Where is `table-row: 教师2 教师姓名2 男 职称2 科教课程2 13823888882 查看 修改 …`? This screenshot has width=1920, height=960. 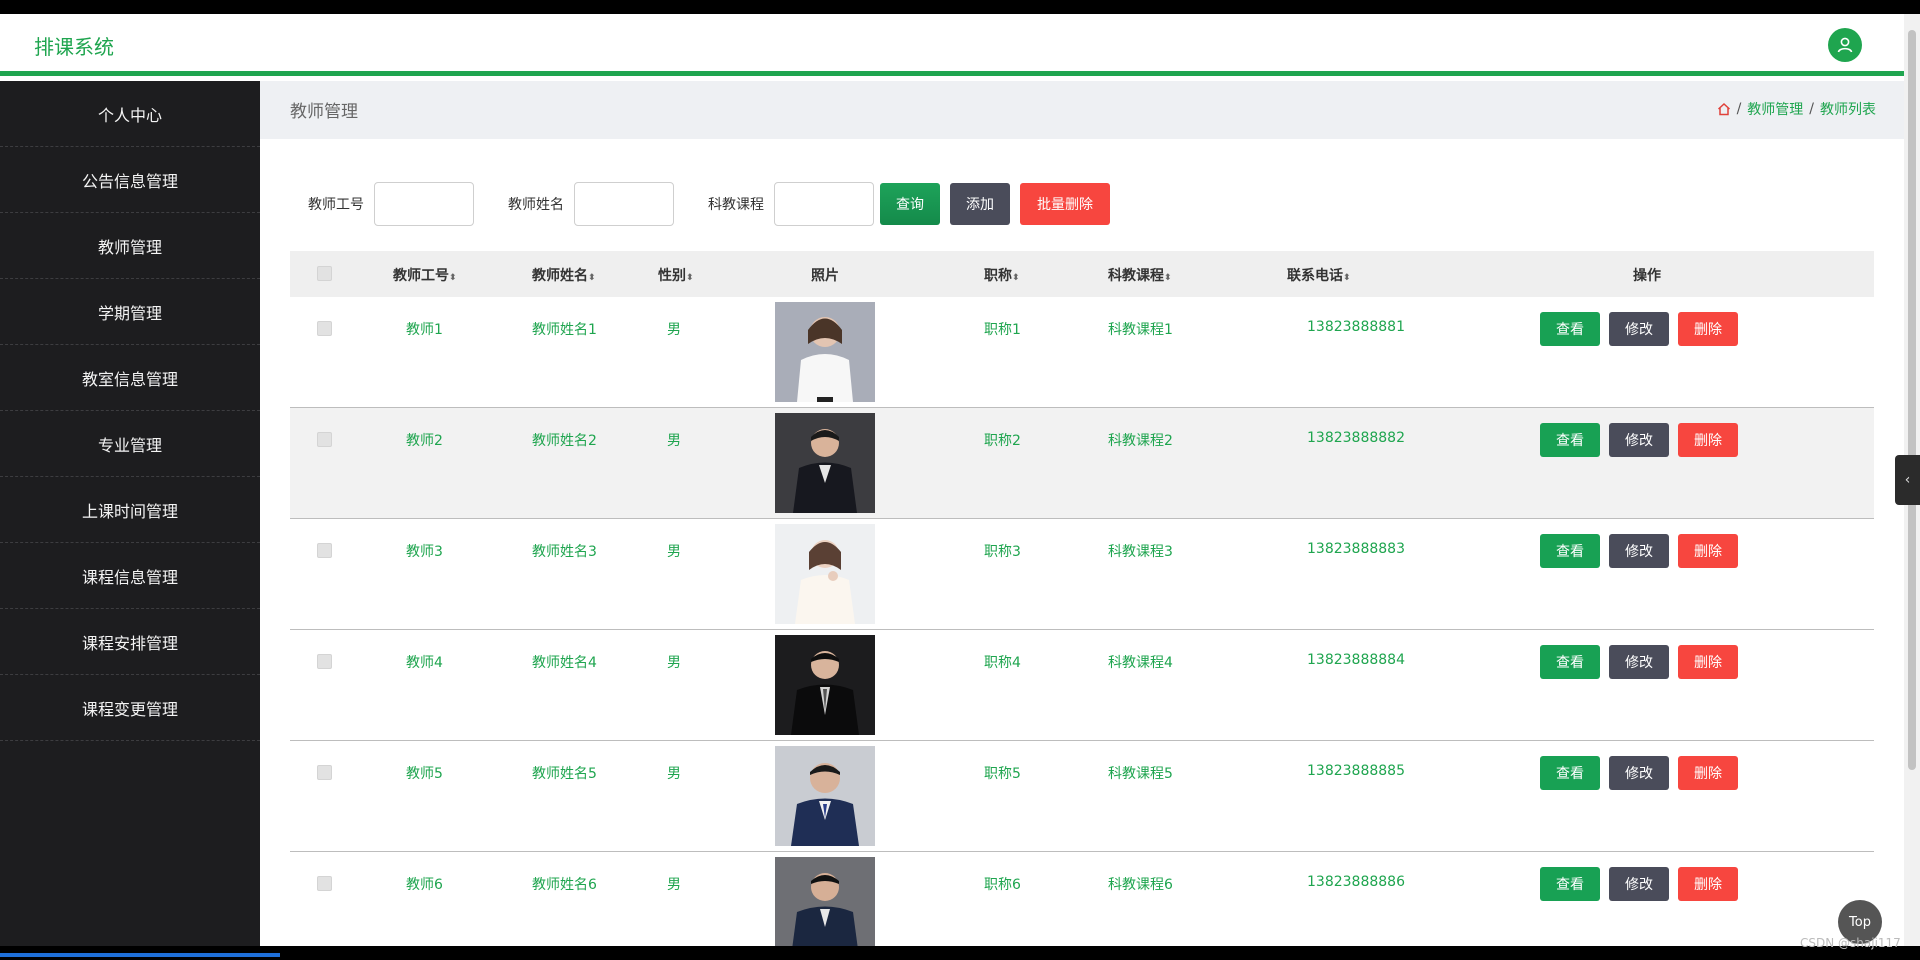
table-row: 教师2 教师姓名2 男 职称2 科教课程2 13823888882 查看 修改 … is located at coordinates (1082, 463).